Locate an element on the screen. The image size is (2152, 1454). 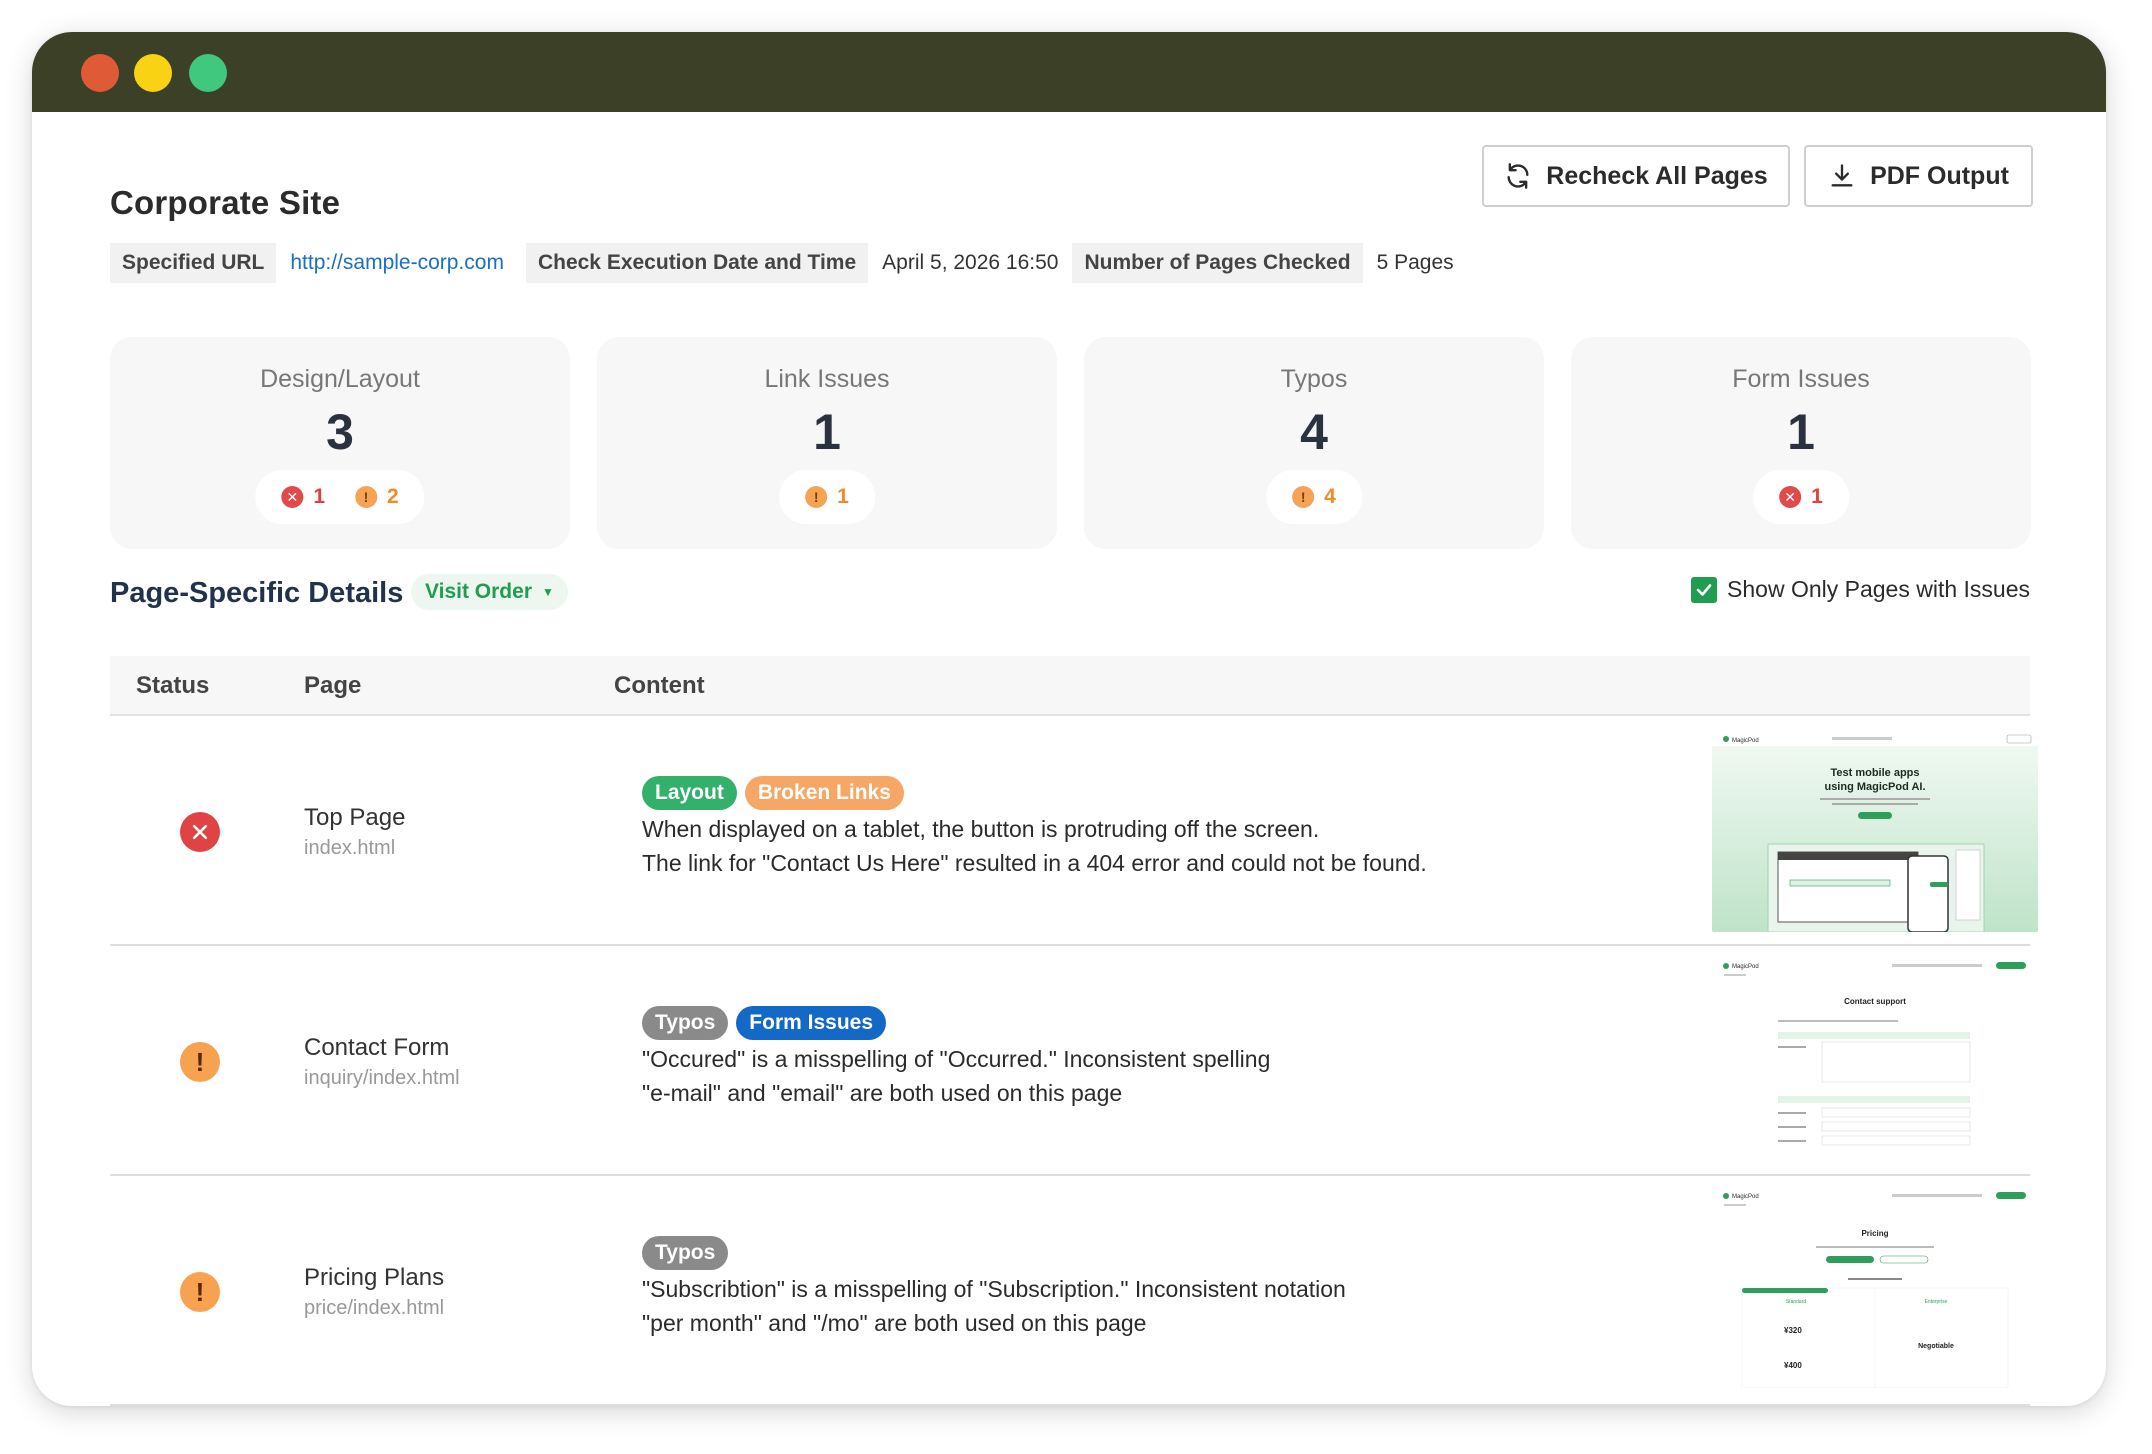
page-path: inquiry/index.html is located at coordinates (382, 1078).